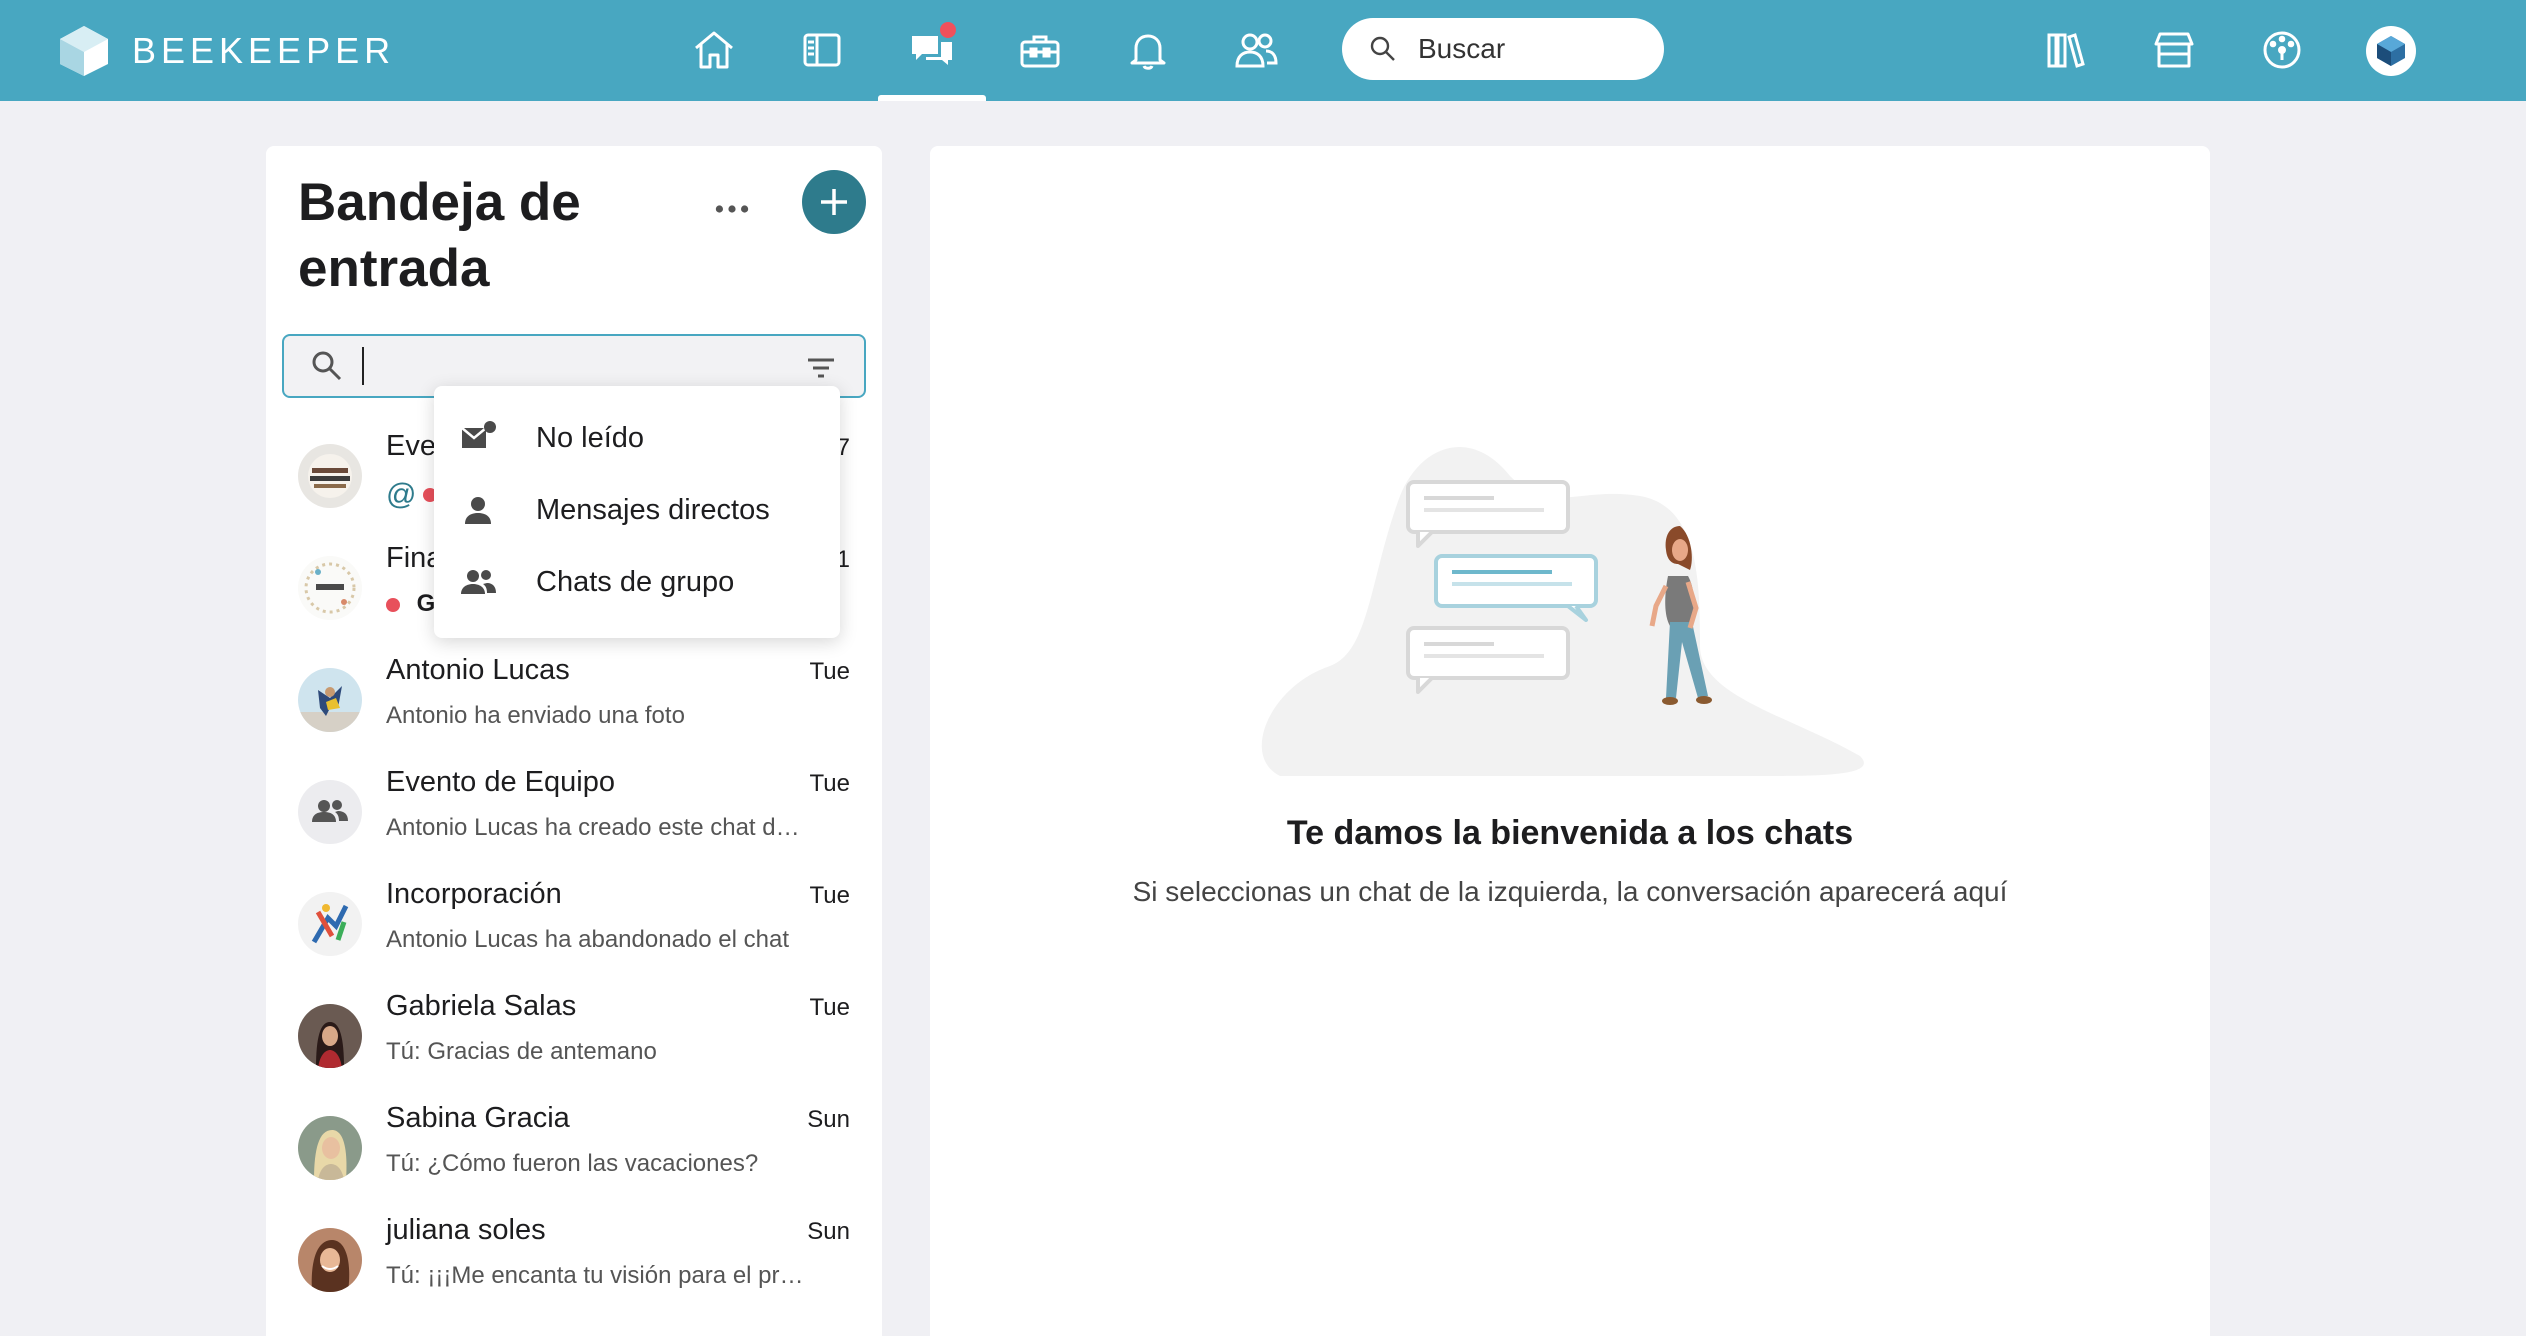  I want to click on welcome-title: Te damos la bienvenida a los chats, so click(1570, 833).